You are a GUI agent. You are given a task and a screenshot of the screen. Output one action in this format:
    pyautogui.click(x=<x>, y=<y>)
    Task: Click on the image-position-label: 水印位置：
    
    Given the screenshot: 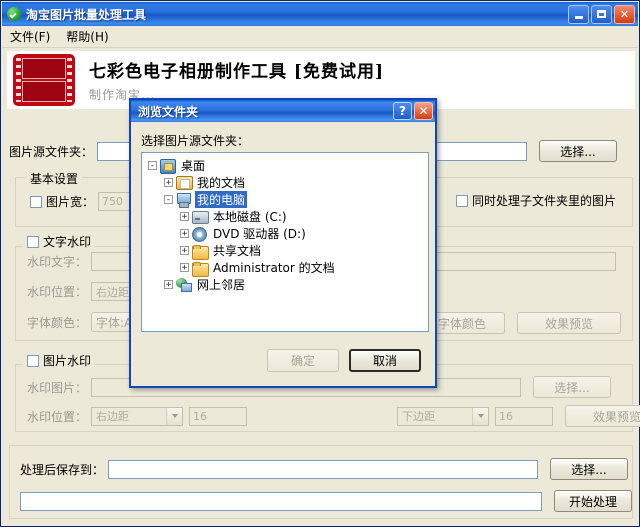 What is the action you would take?
    pyautogui.click(x=57, y=416)
    